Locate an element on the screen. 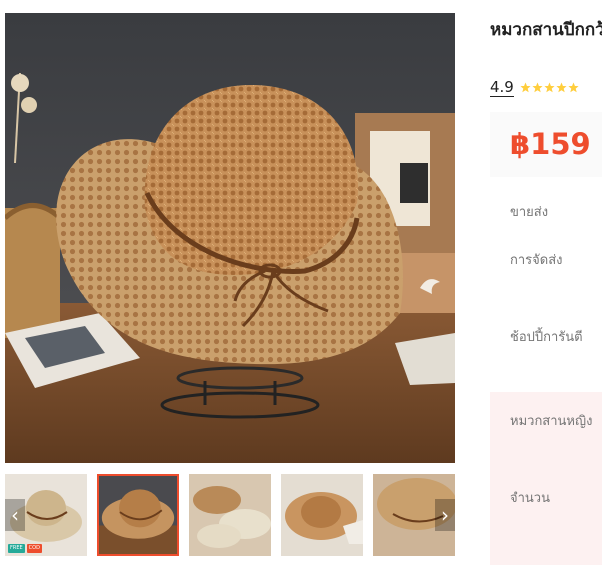  rating-row: 4.9 is located at coordinates (534, 87).